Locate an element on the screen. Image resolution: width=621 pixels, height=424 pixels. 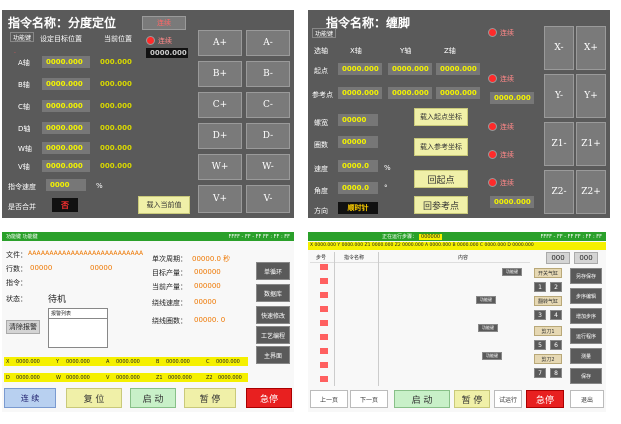
database-button: 数据库 is located at coordinates (273, 293).